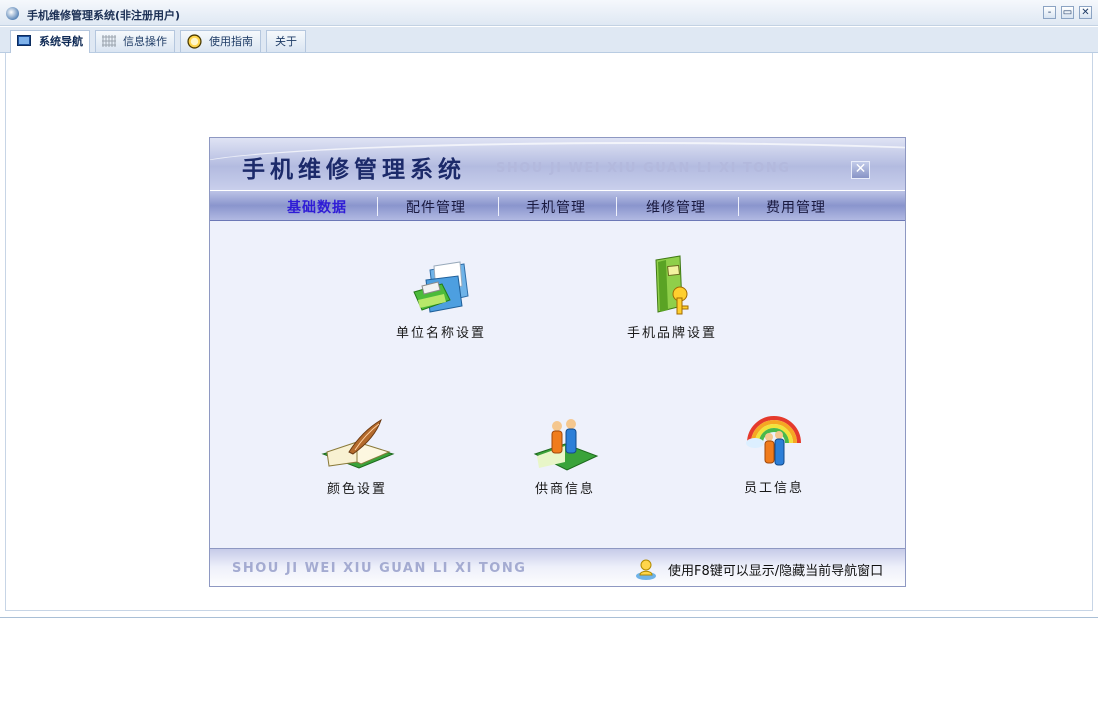 The height and width of the screenshot is (716, 1098). What do you see at coordinates (379, 568) in the screenshot?
I see `footer-subtitle: SHOU JI WEI XIU GUAN LI XI TONG` at bounding box center [379, 568].